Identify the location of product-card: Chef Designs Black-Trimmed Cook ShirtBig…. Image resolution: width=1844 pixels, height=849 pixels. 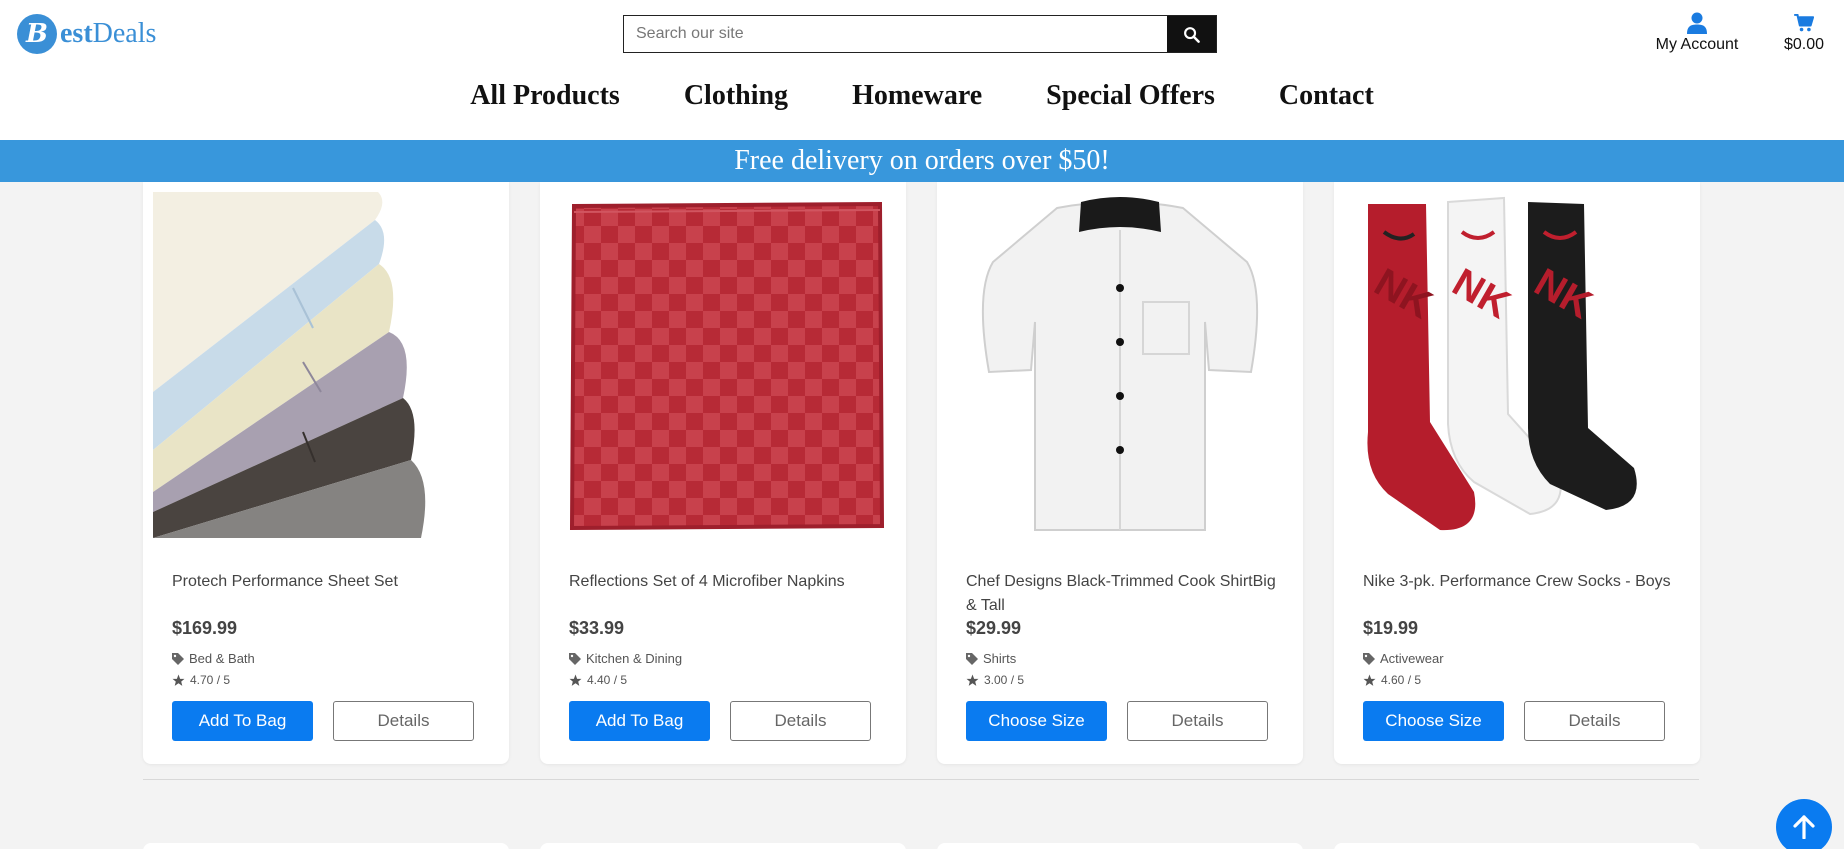
(1120, 473).